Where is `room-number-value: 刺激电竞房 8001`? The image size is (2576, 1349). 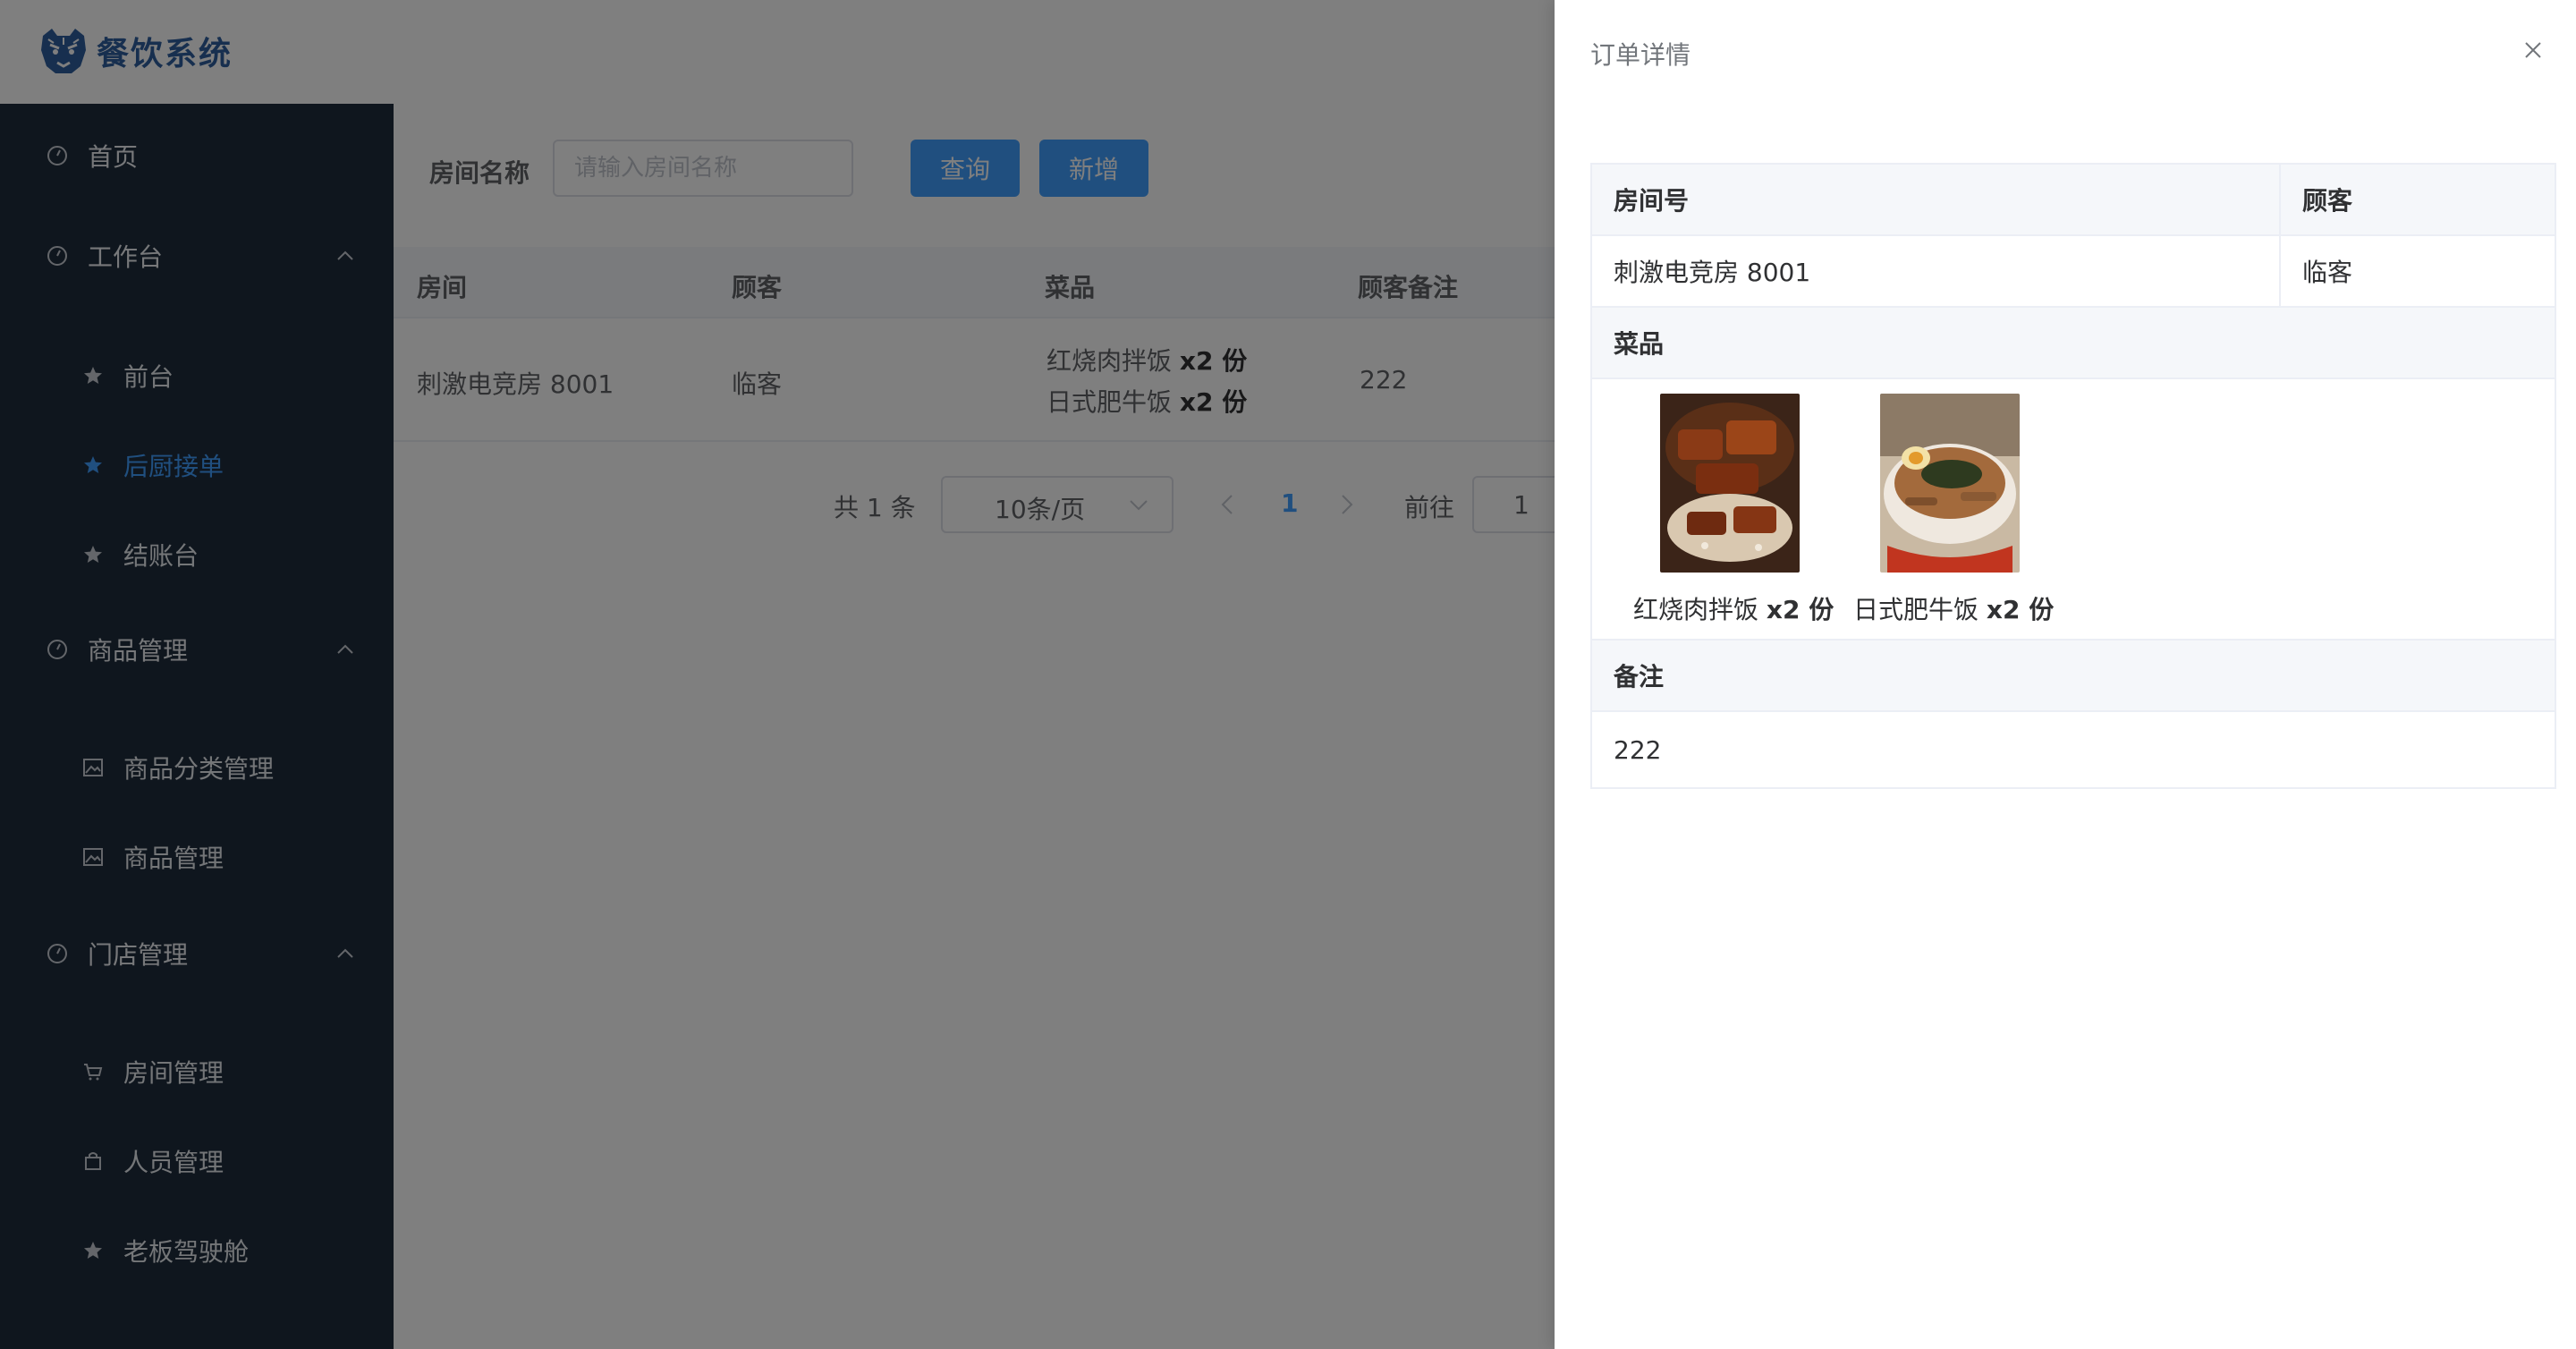 room-number-value: 刺激电竞房 8001 is located at coordinates (1712, 272).